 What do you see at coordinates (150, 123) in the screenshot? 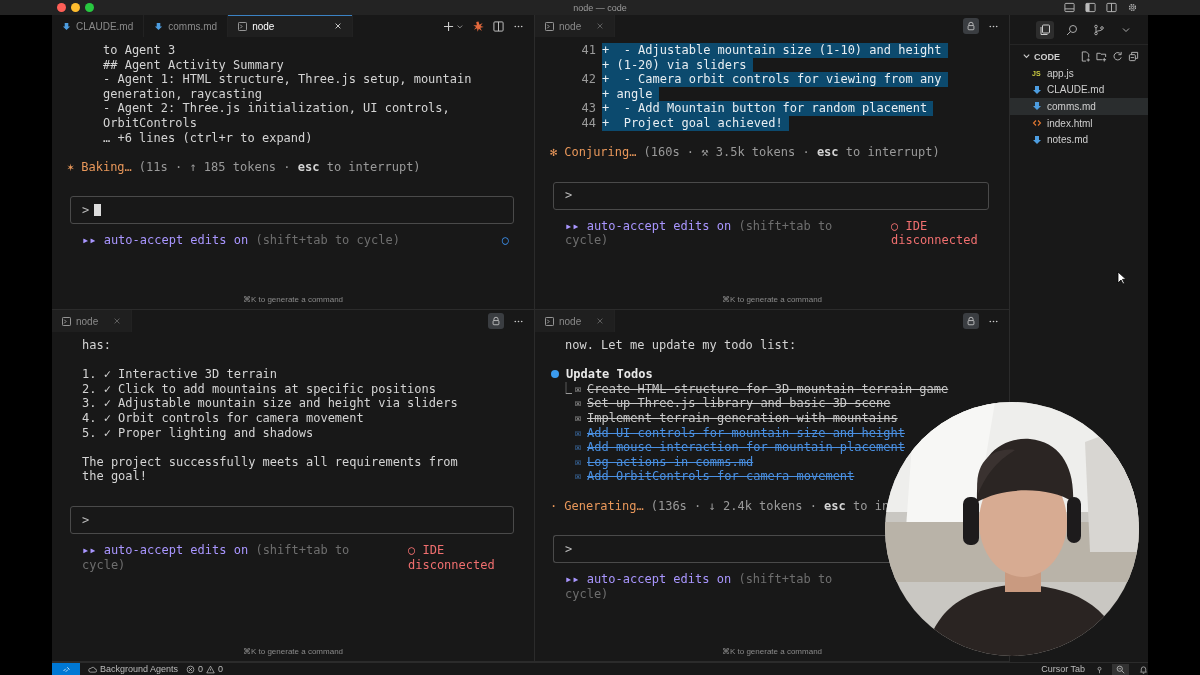
I see `output-line: OrbitControls` at bounding box center [150, 123].